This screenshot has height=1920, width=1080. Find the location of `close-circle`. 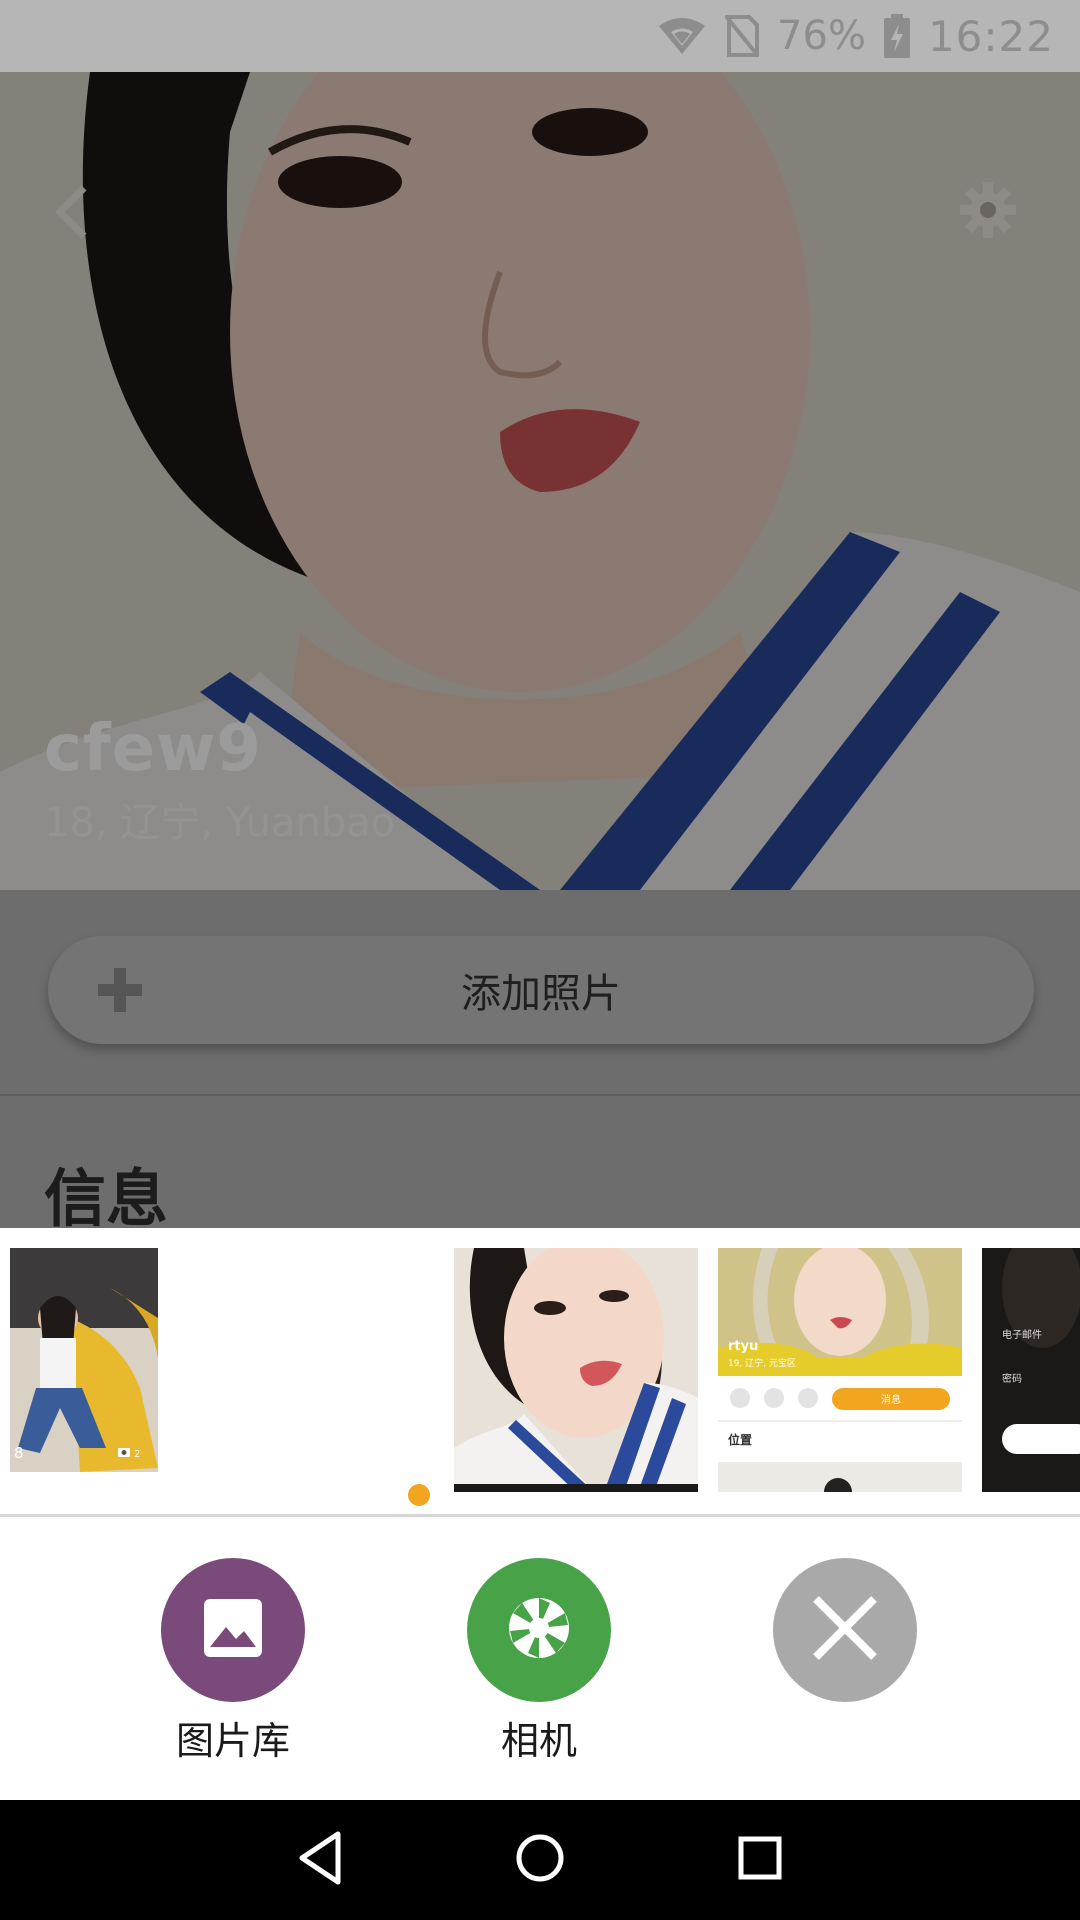

close-circle is located at coordinates (845, 1630).